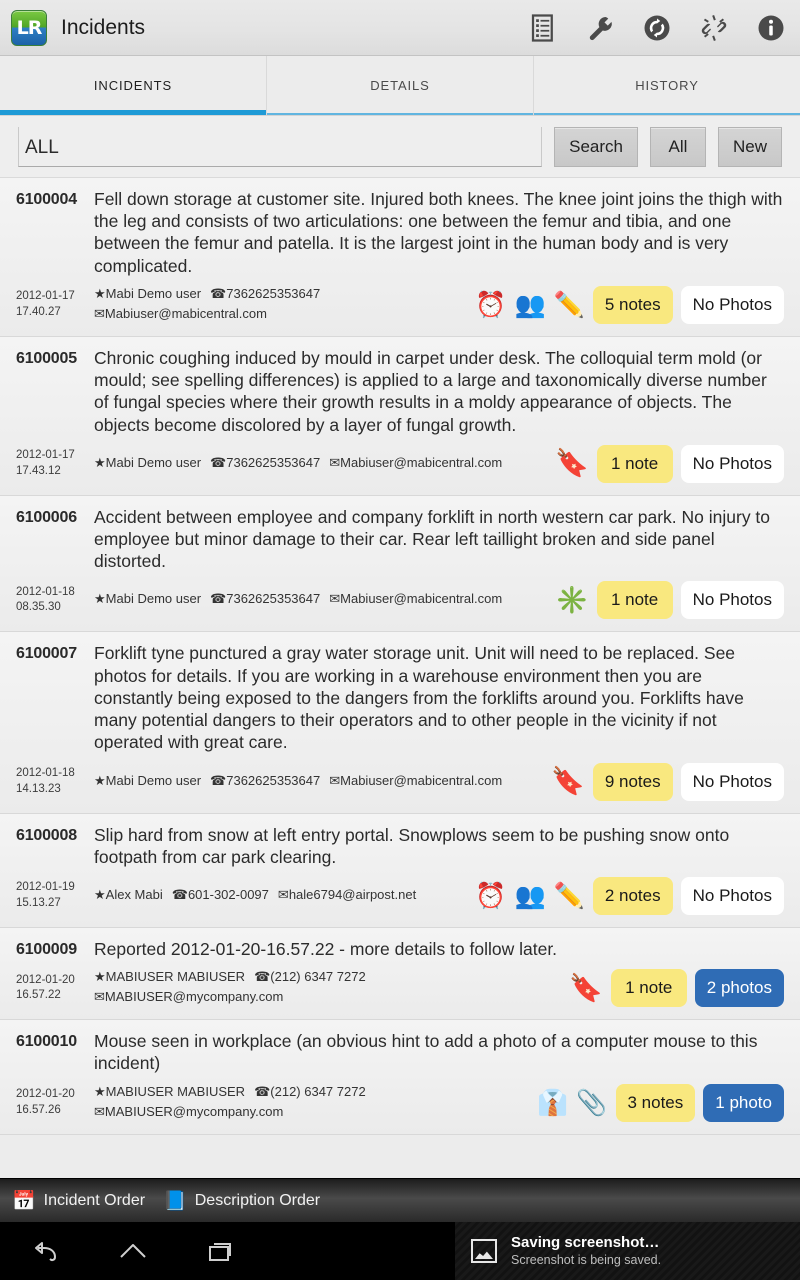  What do you see at coordinates (714, 28) in the screenshot?
I see `broken-link-icon` at bounding box center [714, 28].